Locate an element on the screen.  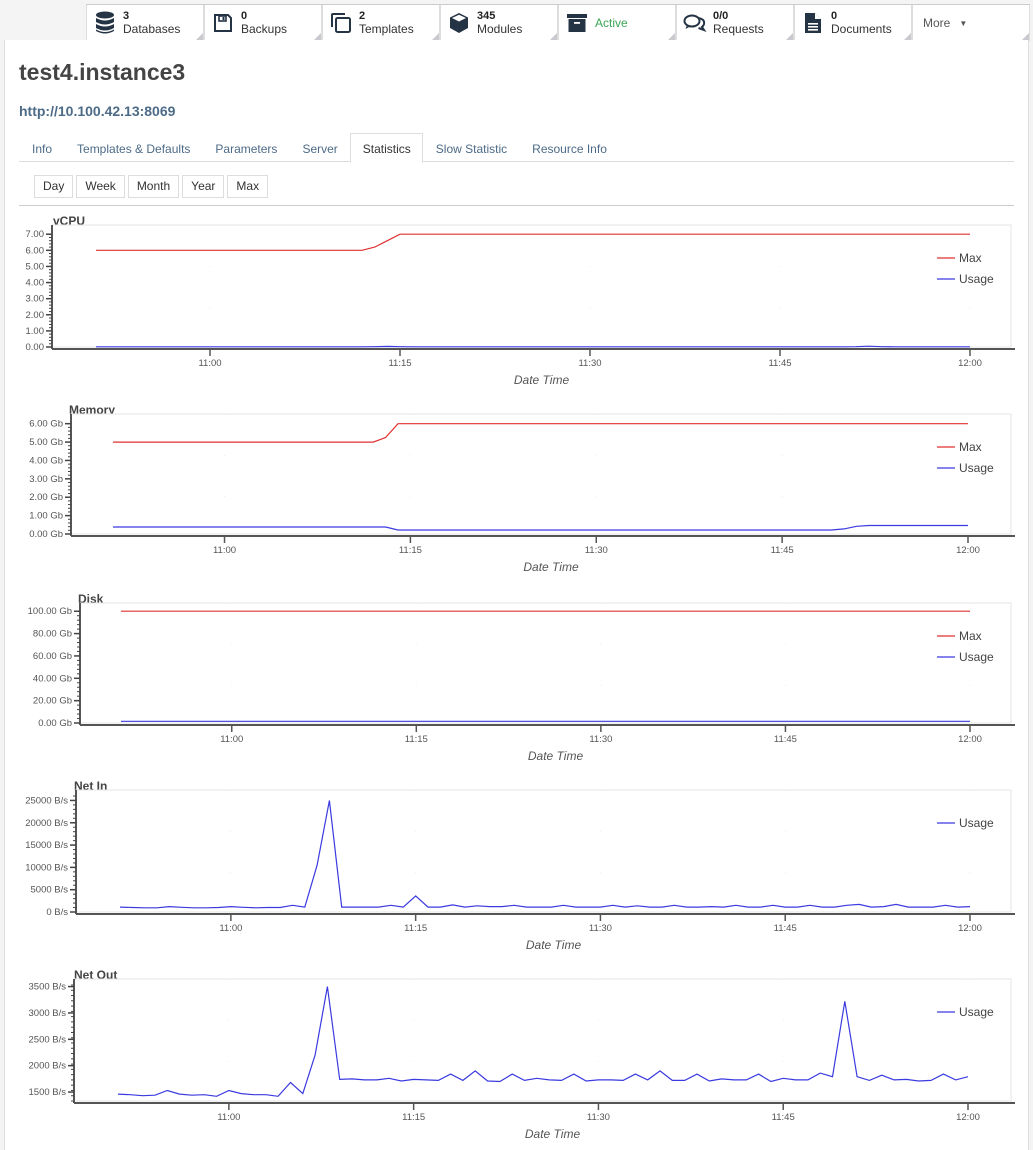
databases-stat: 3 Databases is located at coordinates (145, 23).